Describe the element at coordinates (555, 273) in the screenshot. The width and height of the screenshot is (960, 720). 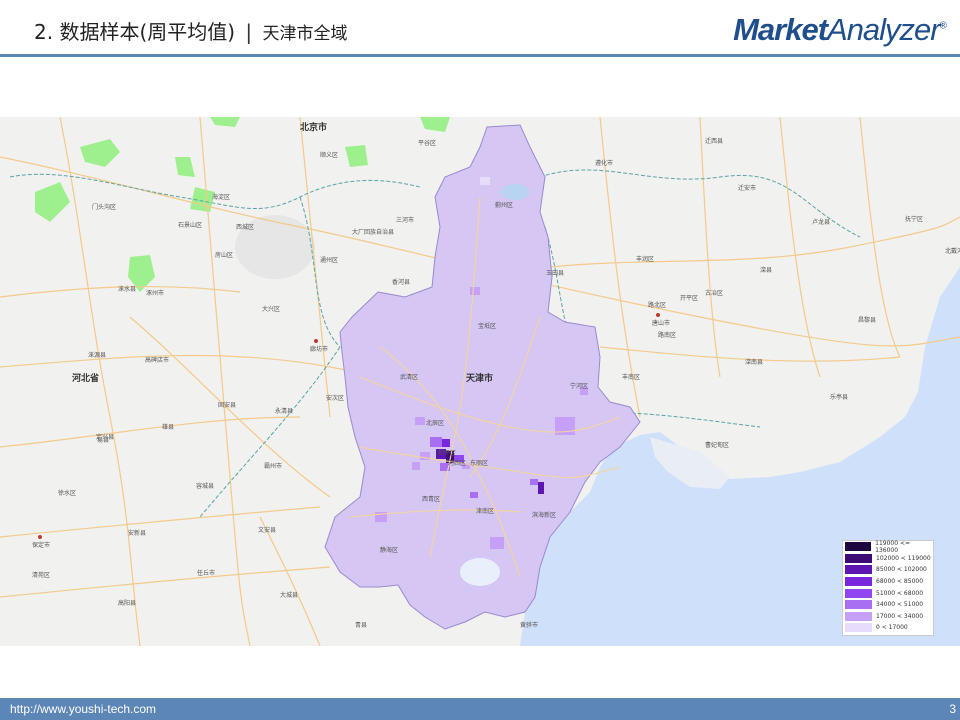
I see `label-yutian: 玉田县` at that location.